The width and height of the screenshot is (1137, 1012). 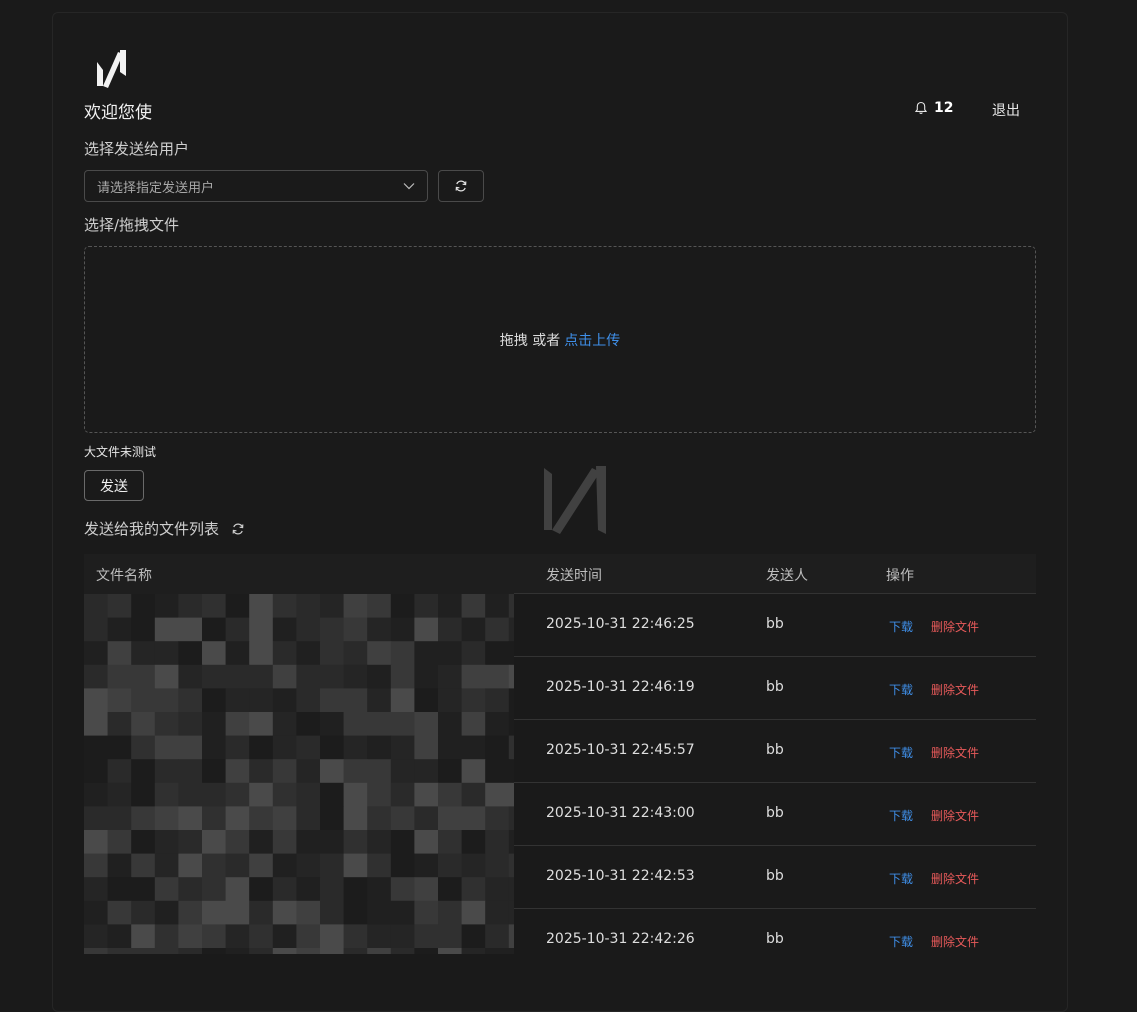 I want to click on logout-button: 退出, so click(x=1006, y=110).